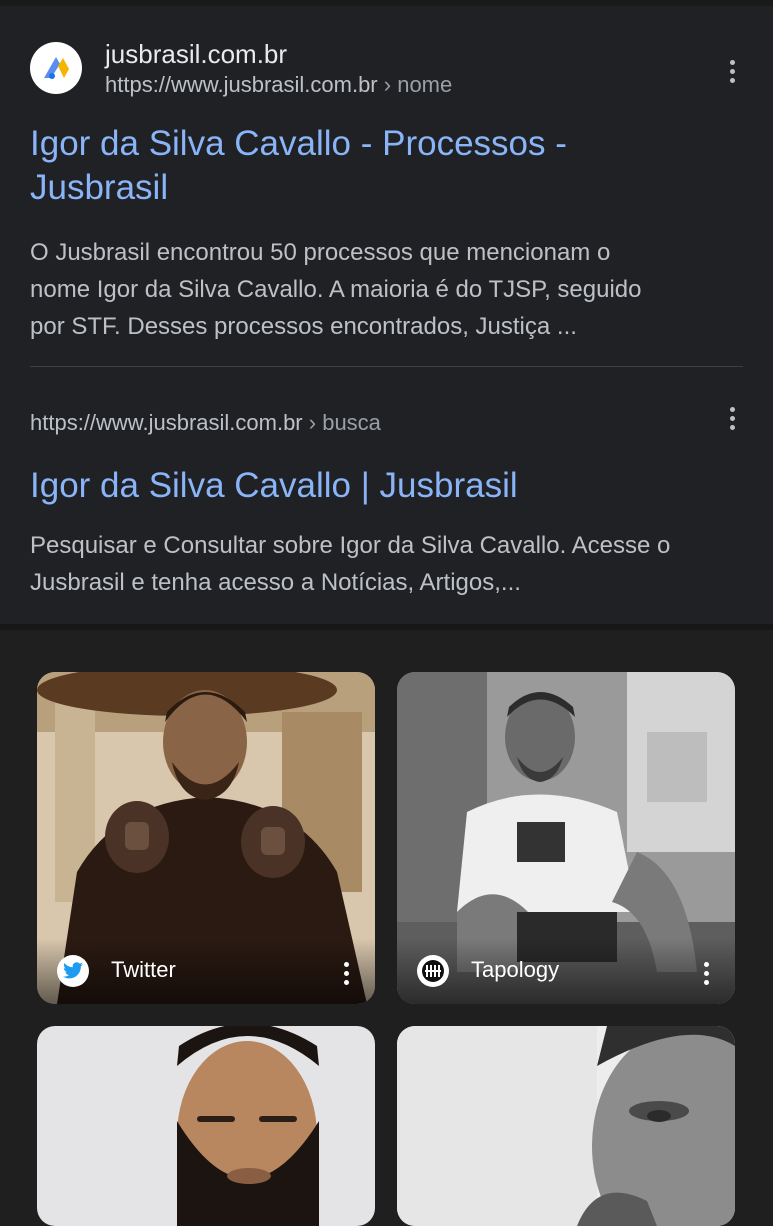 The image size is (773, 1226). I want to click on jusbrasil-favicon-icon, so click(56, 68).